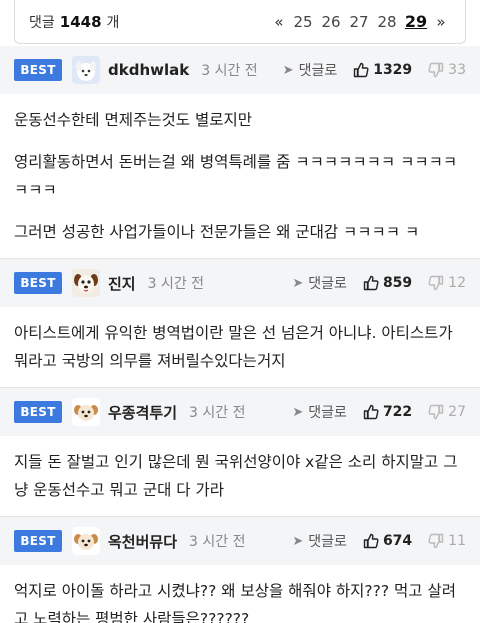 The height and width of the screenshot is (623, 480). I want to click on like-button: 859, so click(387, 283).